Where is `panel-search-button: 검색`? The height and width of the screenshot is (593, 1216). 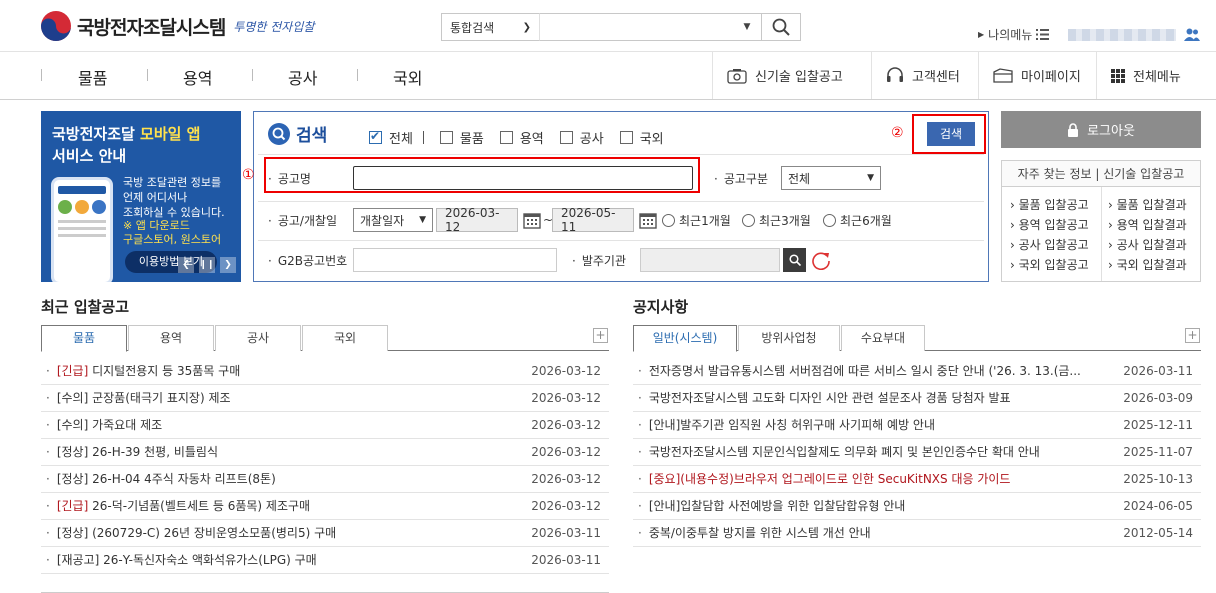 panel-search-button: 검색 is located at coordinates (951, 134).